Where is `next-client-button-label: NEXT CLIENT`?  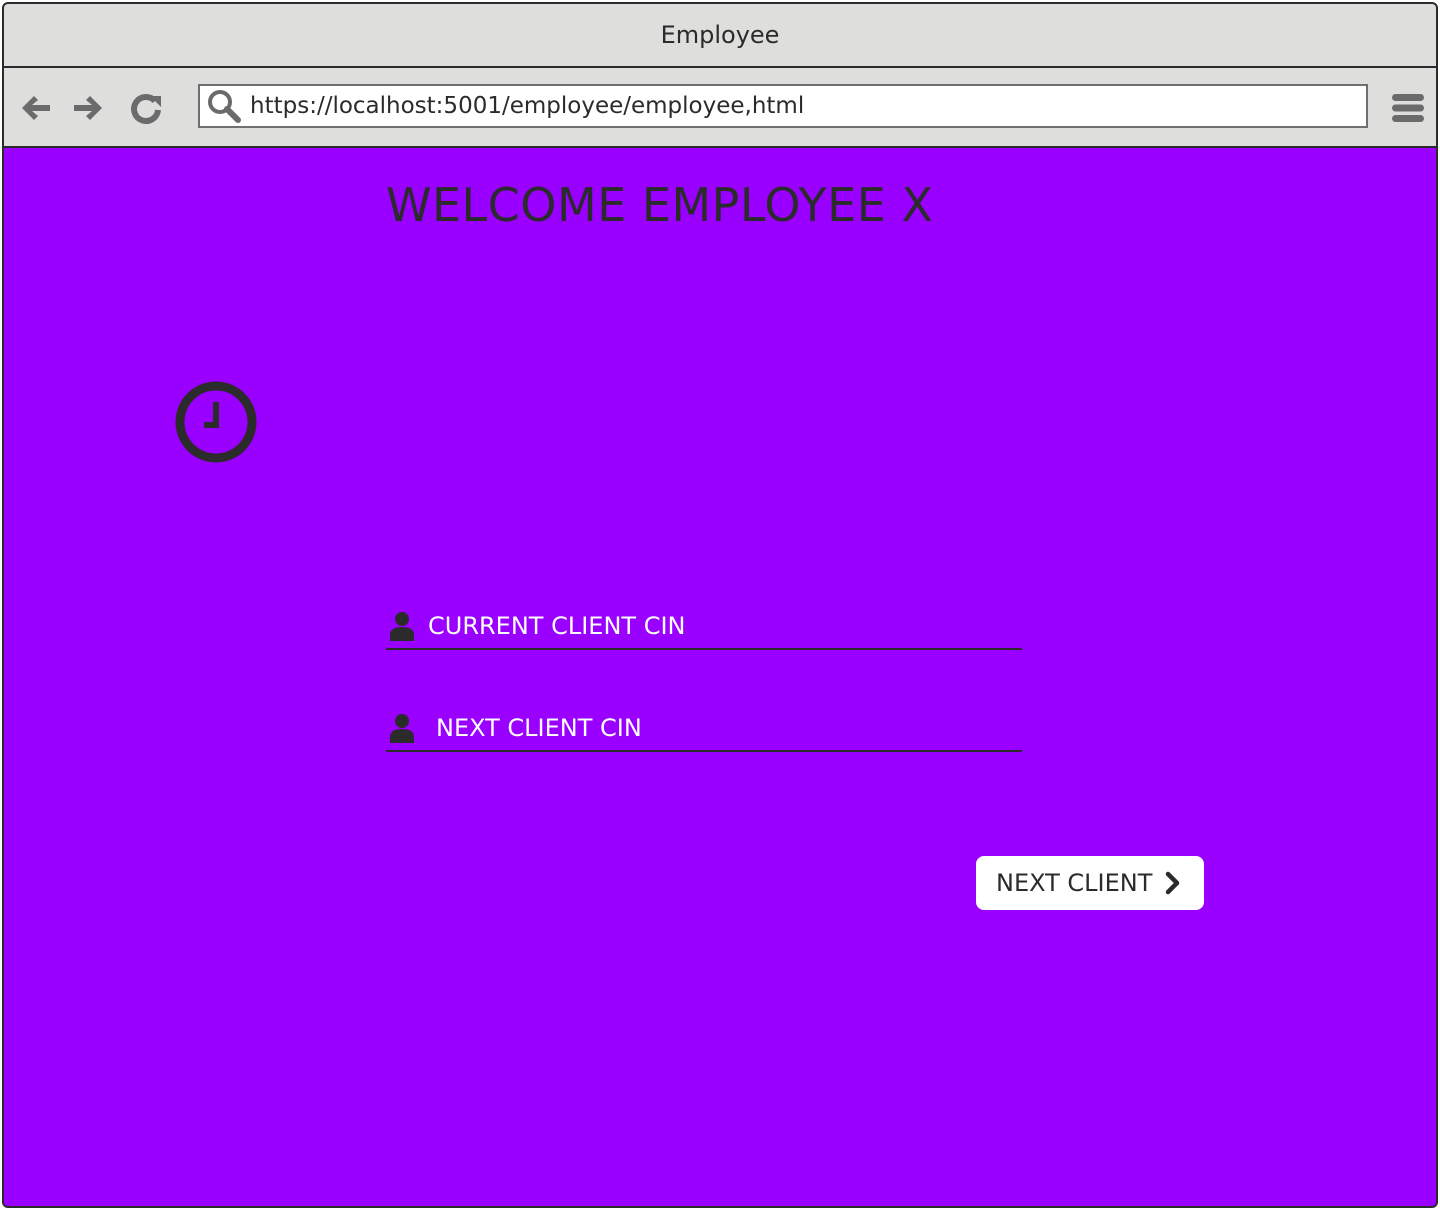
next-client-button-label: NEXT CLIENT is located at coordinates (1074, 883).